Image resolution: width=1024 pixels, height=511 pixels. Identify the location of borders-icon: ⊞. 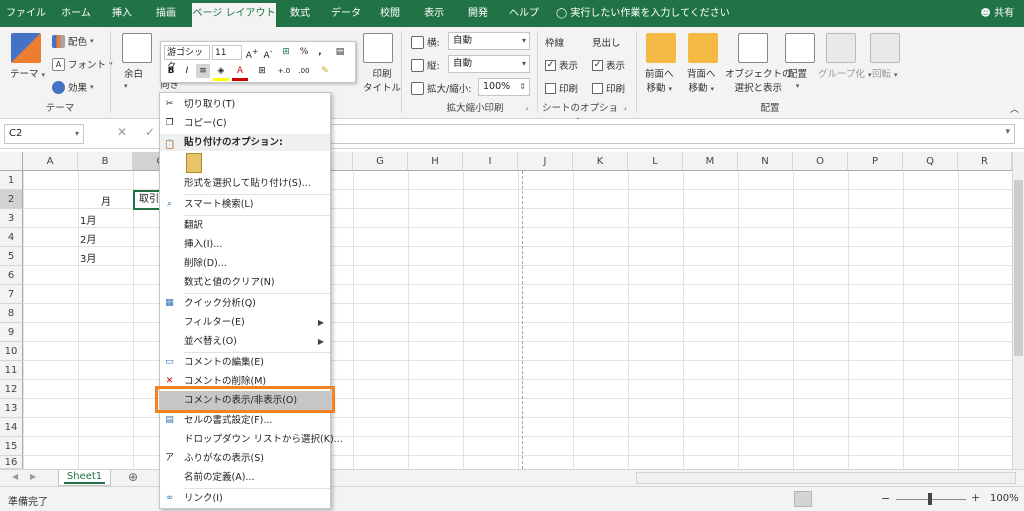
(262, 71).